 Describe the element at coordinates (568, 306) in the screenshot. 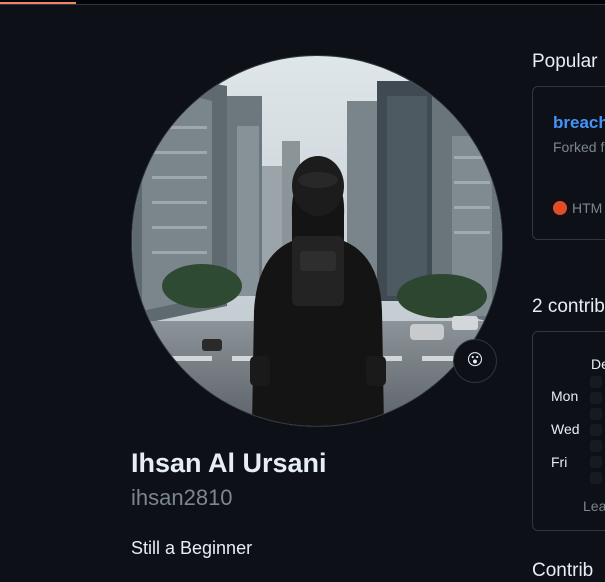

I see `contributions-heading: 2 contrib` at that location.